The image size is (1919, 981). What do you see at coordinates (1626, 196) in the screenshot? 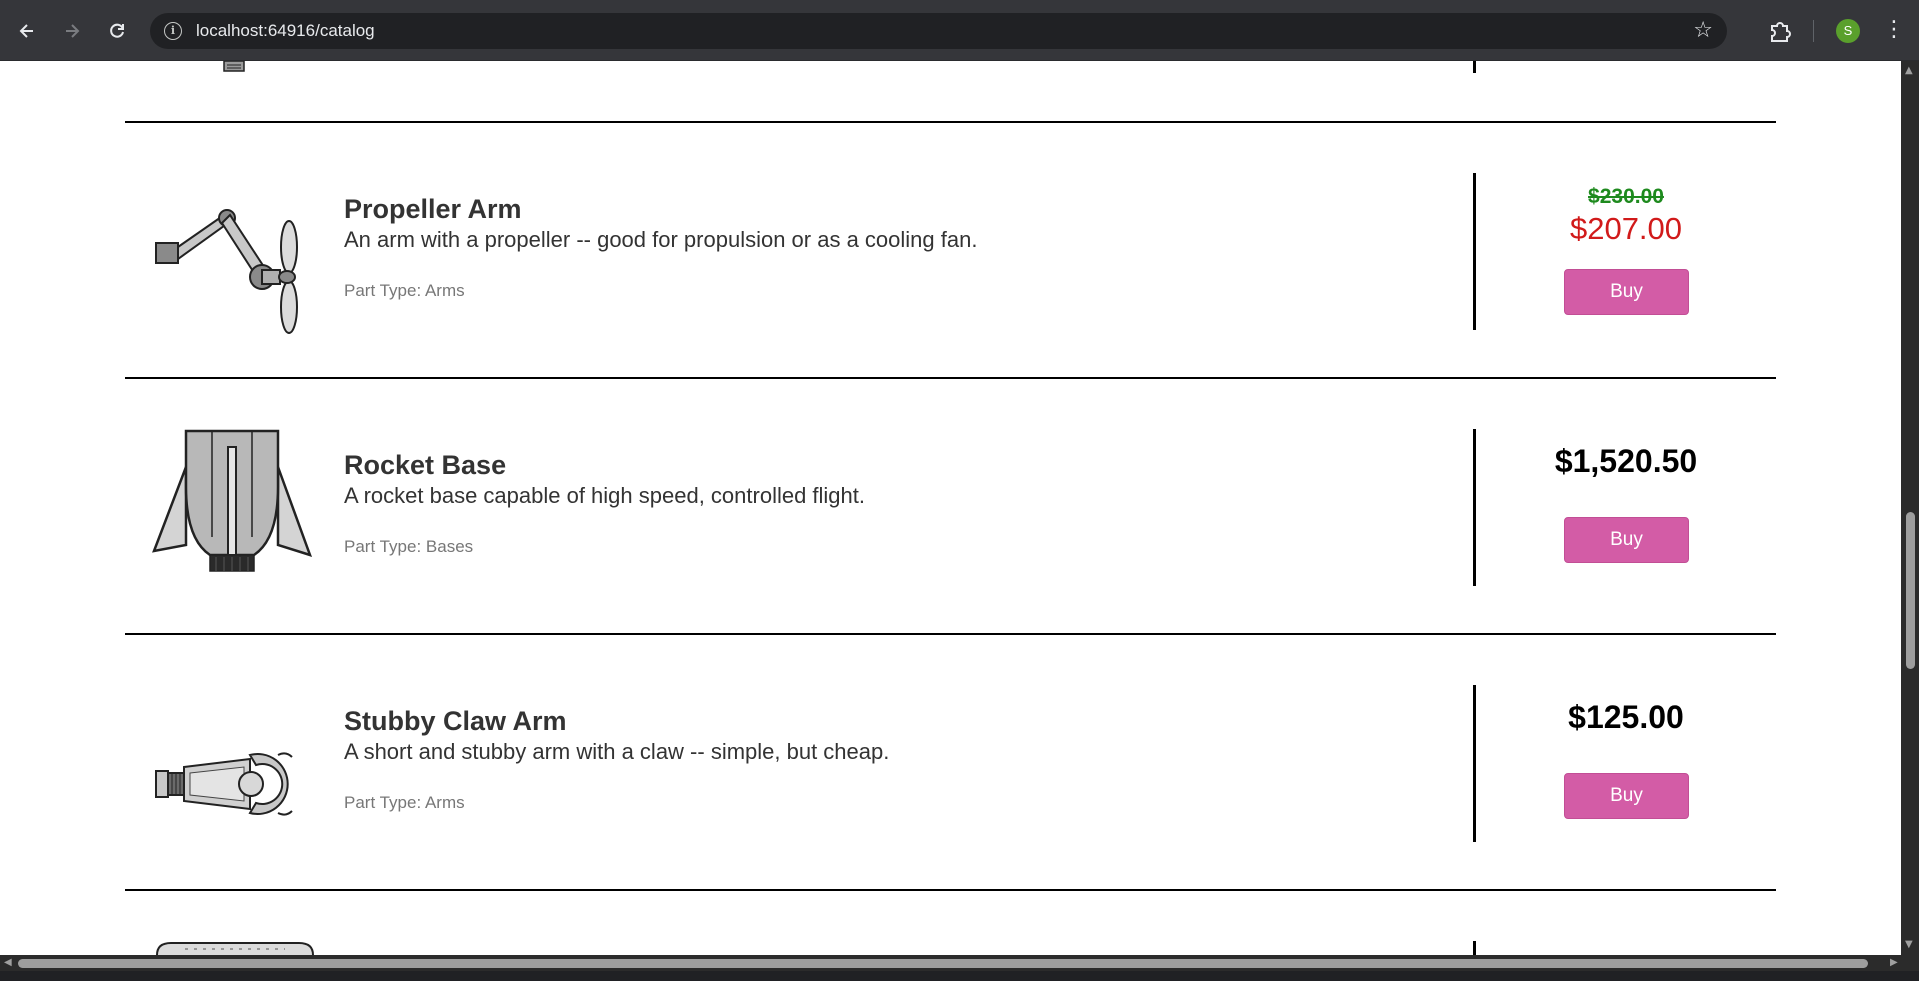
I see `original-price: $230.00` at bounding box center [1626, 196].